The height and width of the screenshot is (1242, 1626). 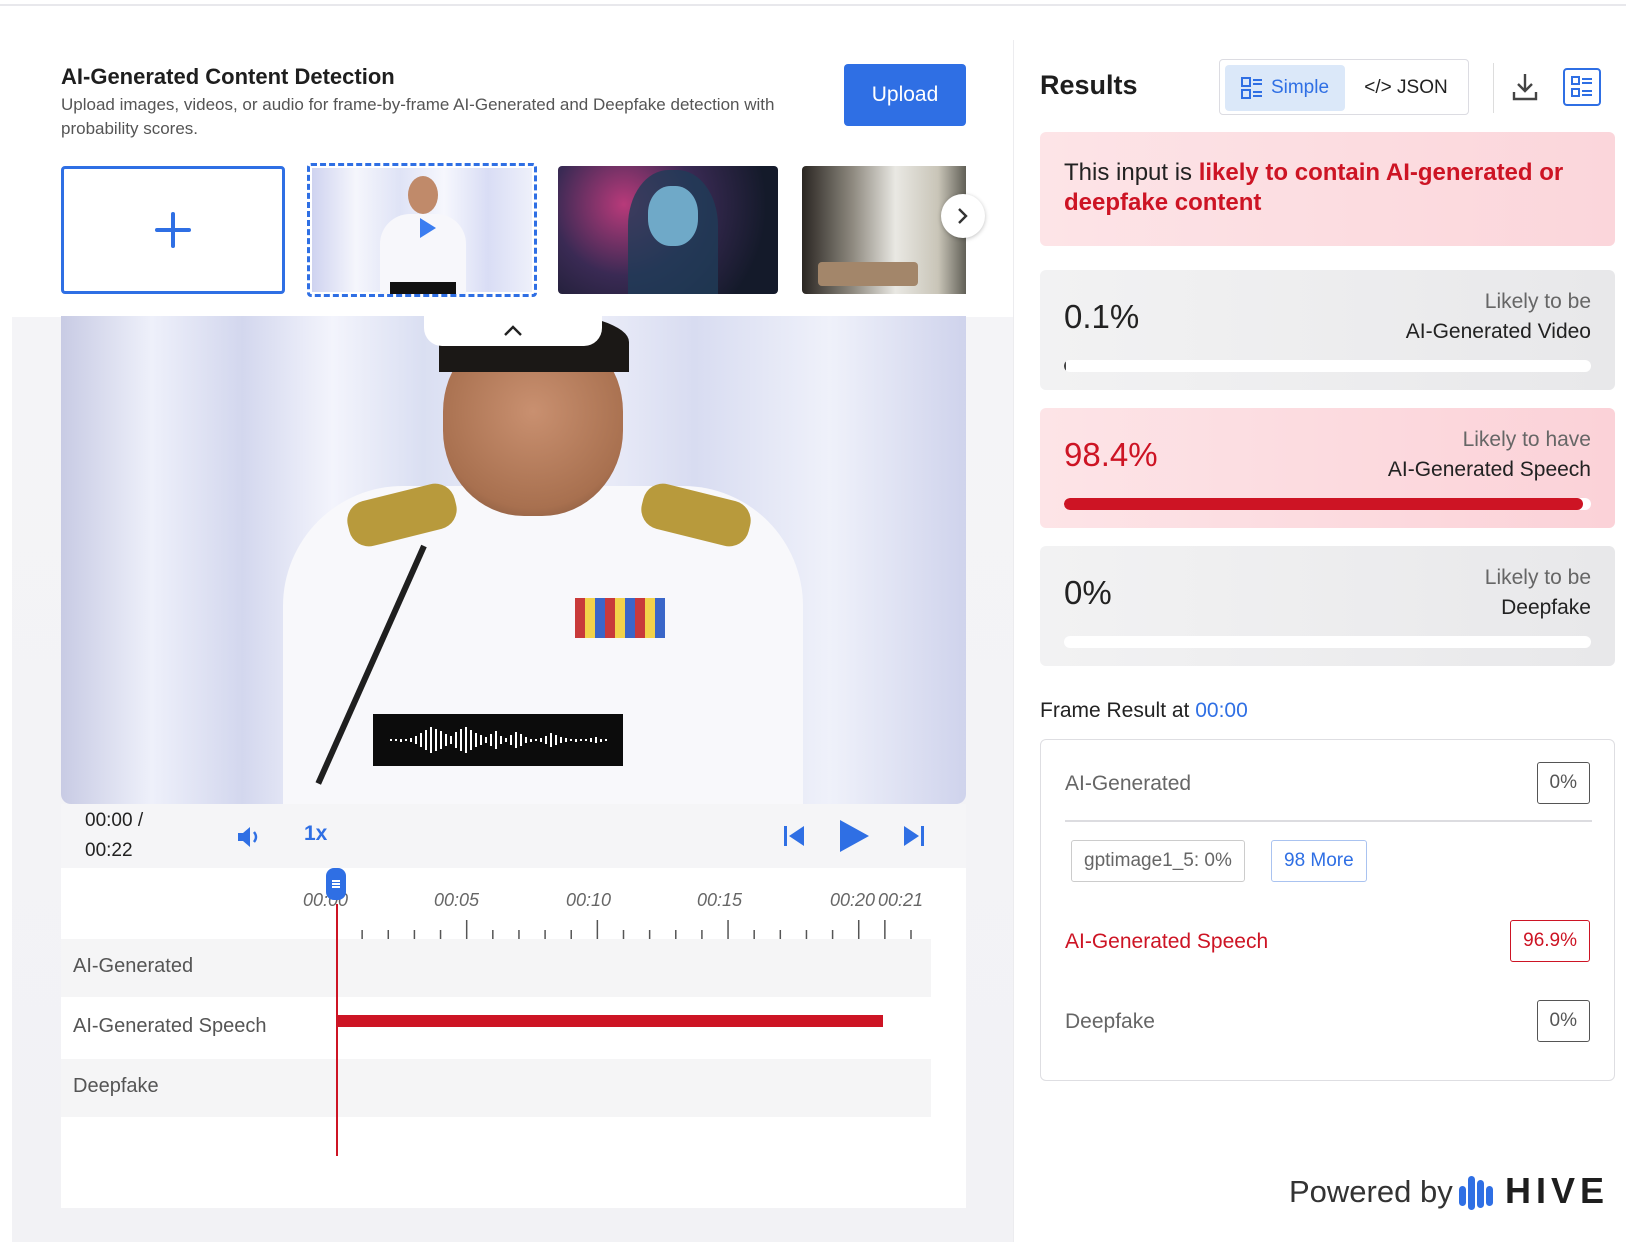 What do you see at coordinates (170, 1026) in the screenshot?
I see `row-label: AI-Generated Speech` at bounding box center [170, 1026].